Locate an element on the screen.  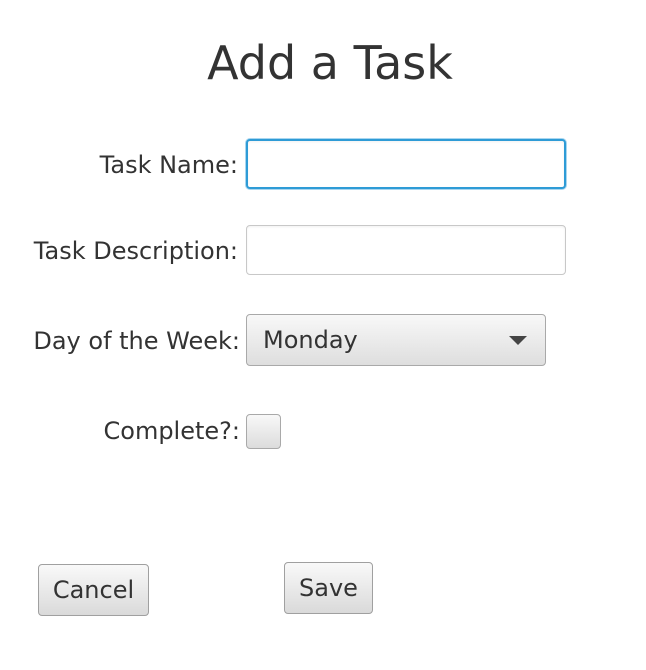
task-description-label: Task Description: is located at coordinates (135, 251).